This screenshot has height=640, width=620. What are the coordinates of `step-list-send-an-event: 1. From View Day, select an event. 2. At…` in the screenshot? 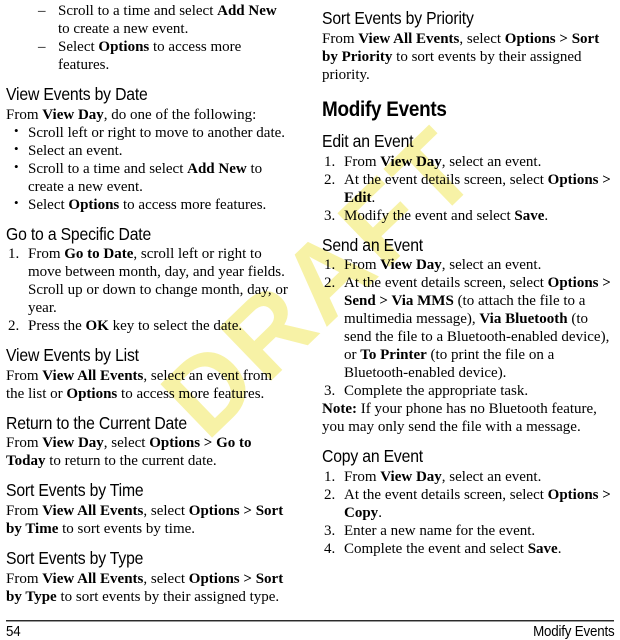 It's located at (468, 328).